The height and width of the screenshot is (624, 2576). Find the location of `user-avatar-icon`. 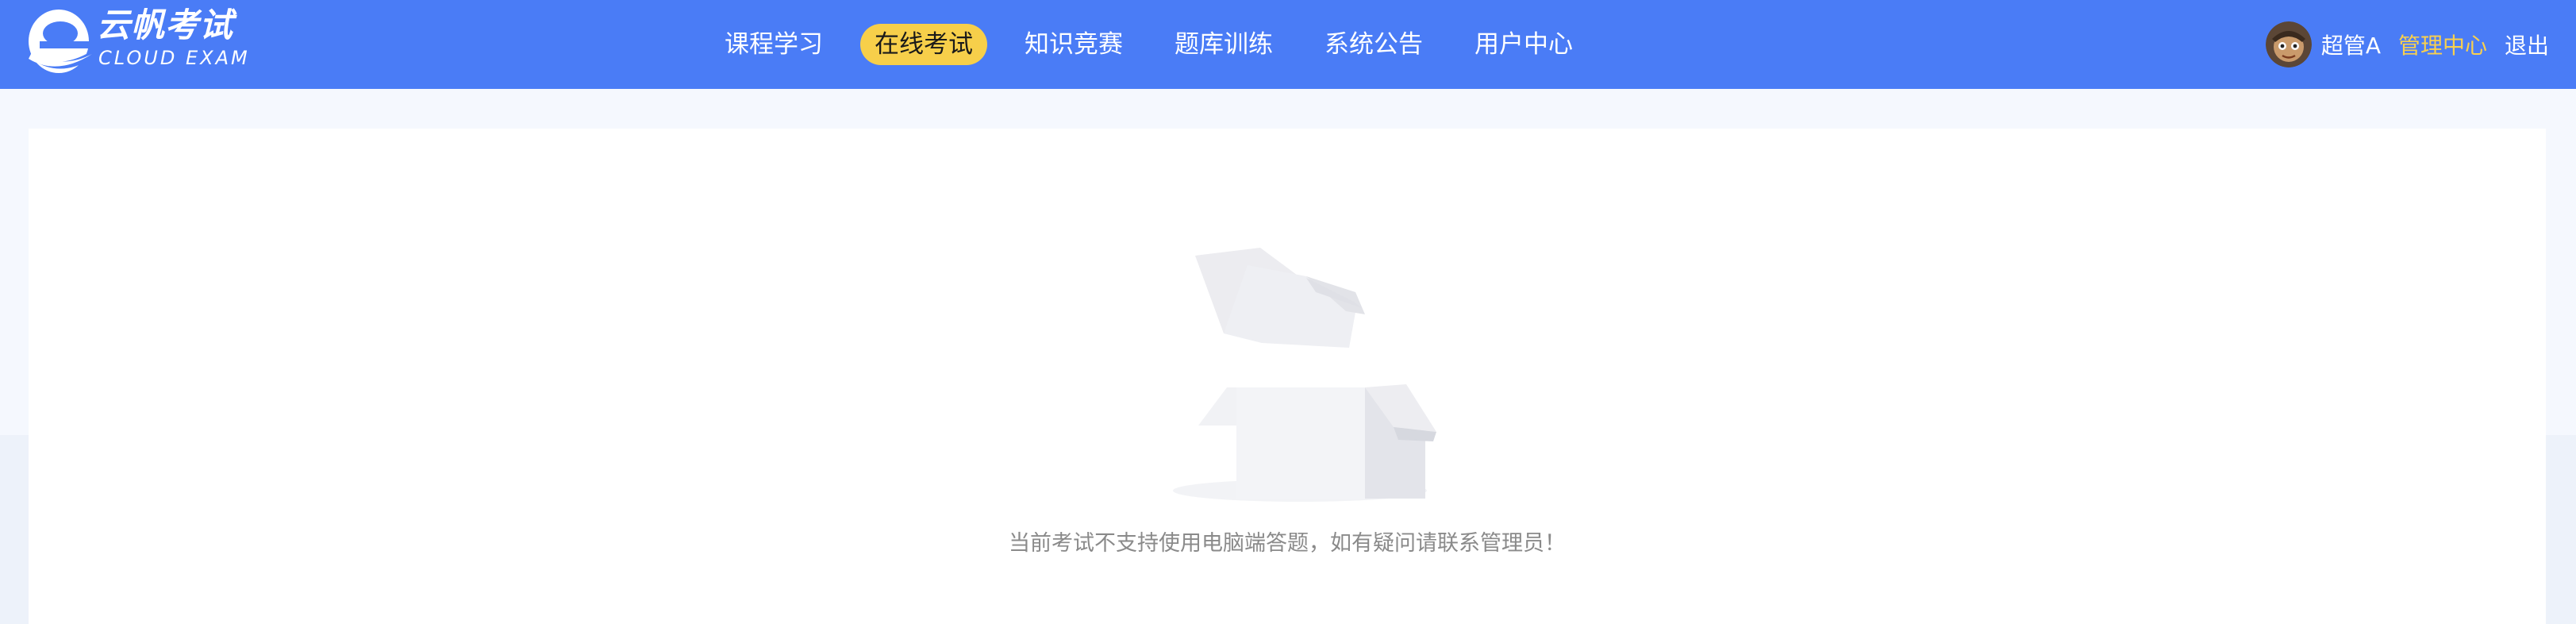

user-avatar-icon is located at coordinates (2288, 44).